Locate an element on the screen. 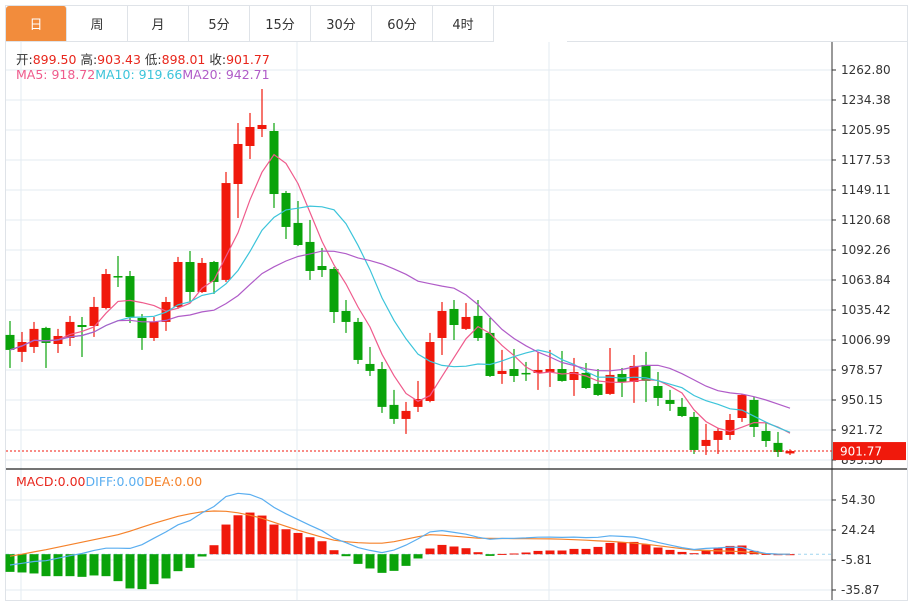 This screenshot has height=602, width=910. price-tick-label: 1006.99 is located at coordinates (866, 340).